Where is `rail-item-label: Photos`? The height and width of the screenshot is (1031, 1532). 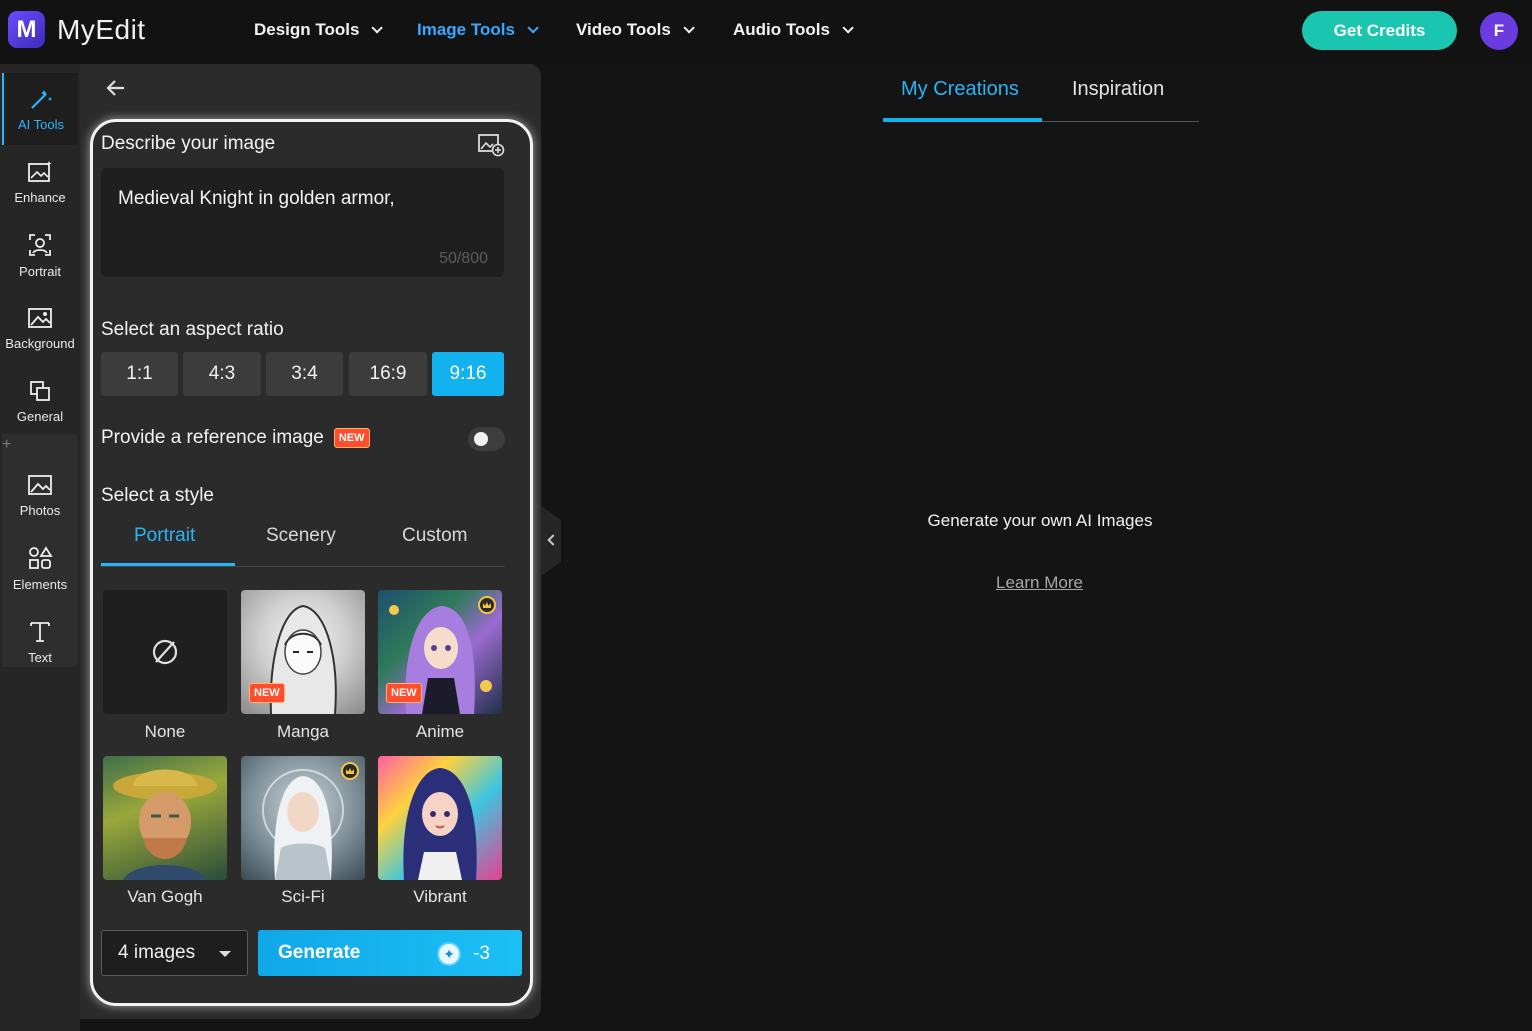
rail-item-label: Photos is located at coordinates (40, 510).